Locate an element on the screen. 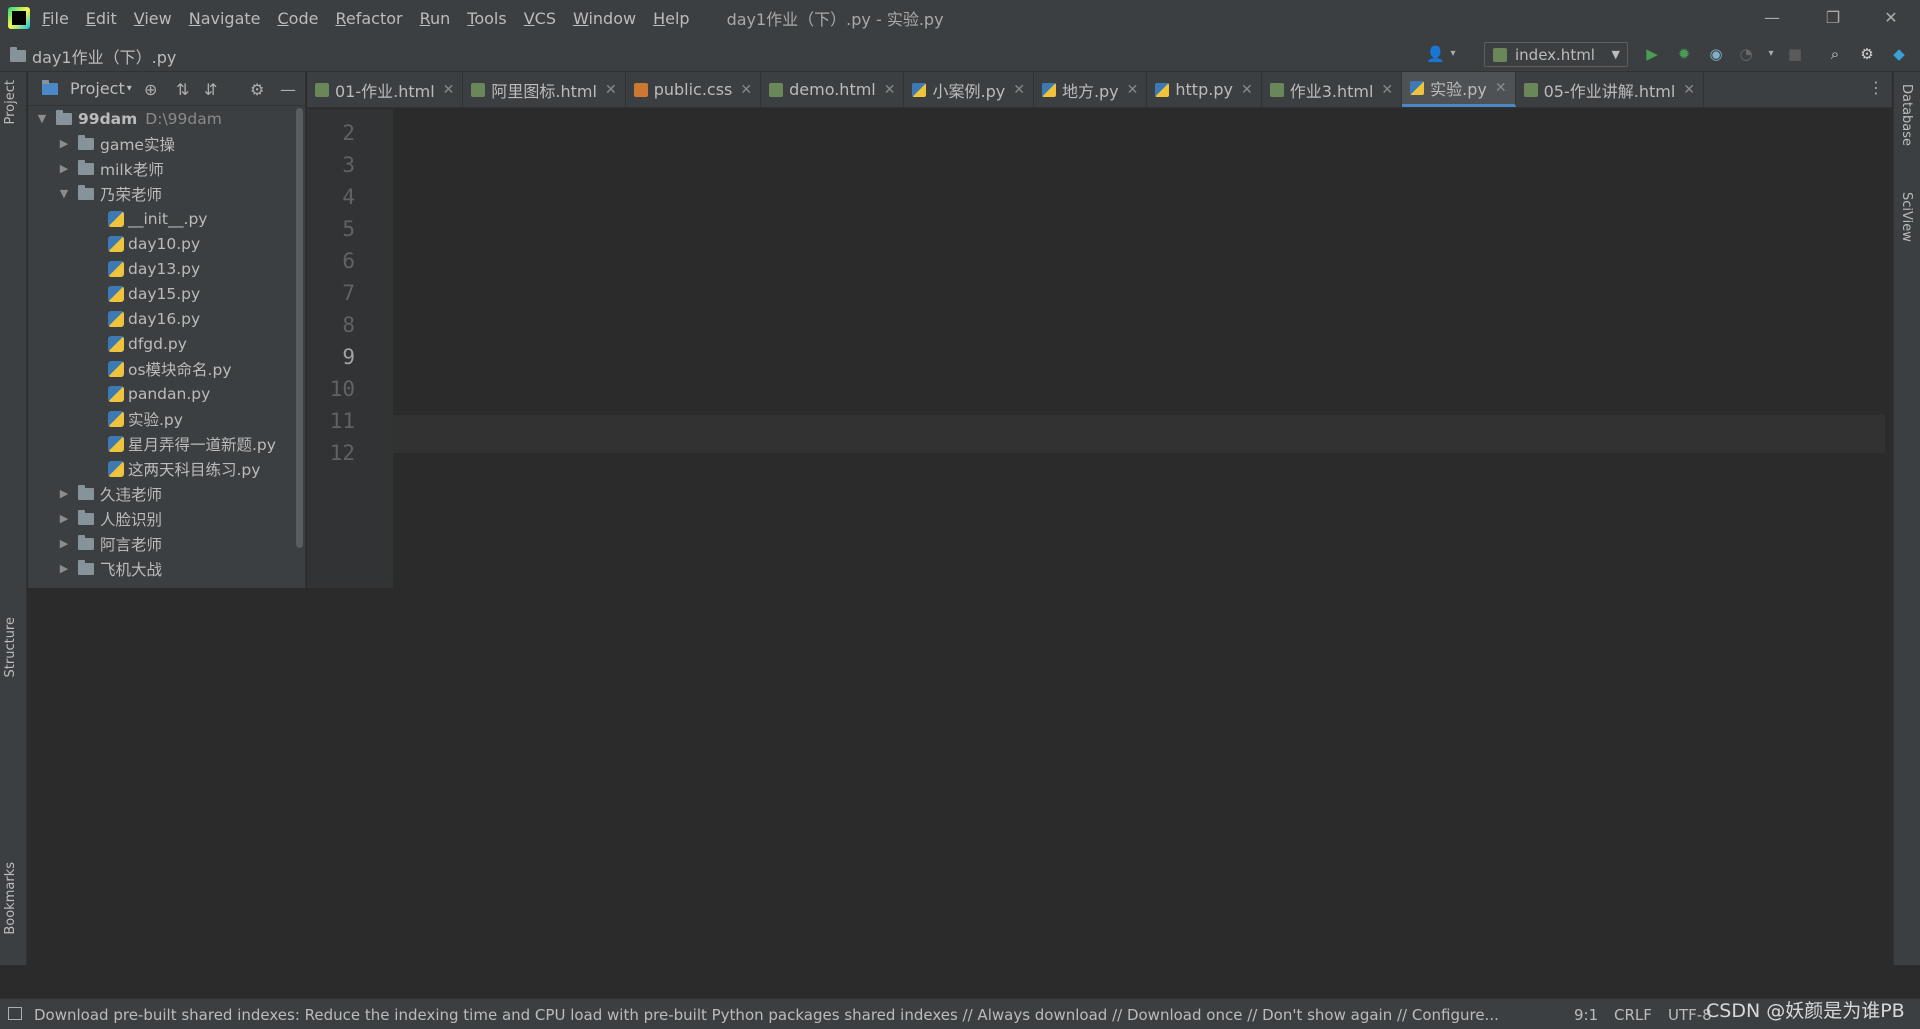 The width and height of the screenshot is (1920, 1029). breadcrumb-label: day1作业（下）.py is located at coordinates (104, 57).